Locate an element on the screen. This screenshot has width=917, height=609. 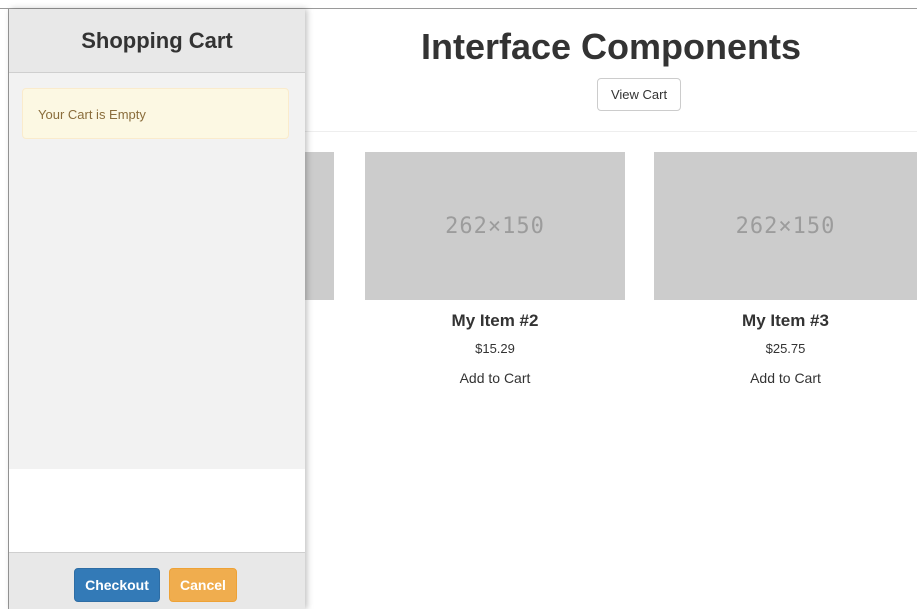
product-name: My Item #2 is located at coordinates (495, 320).